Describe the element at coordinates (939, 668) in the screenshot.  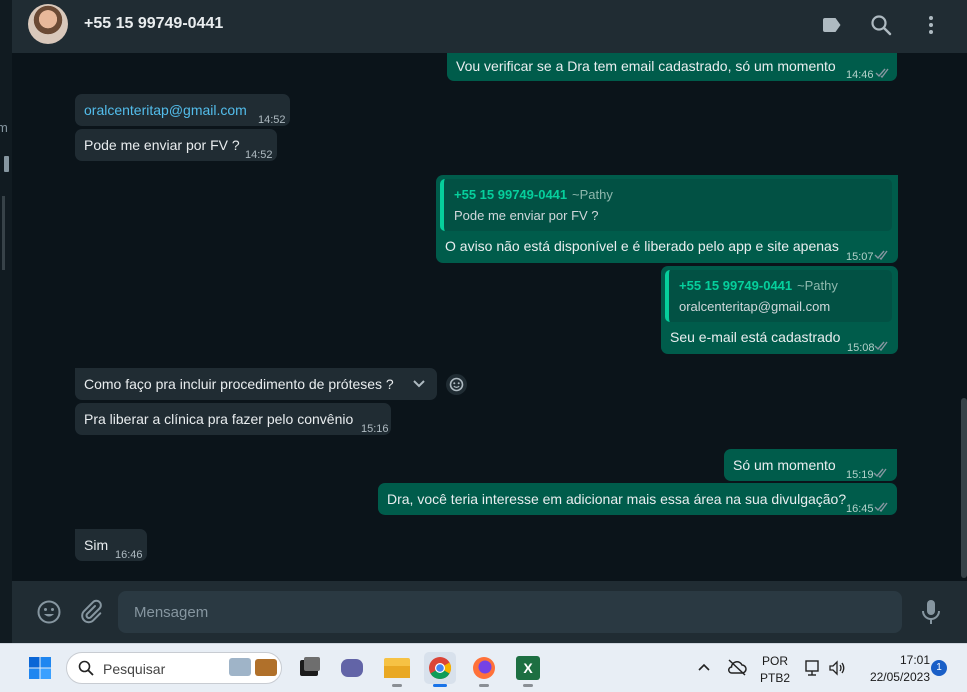
I see `notification-badge: 1` at that location.